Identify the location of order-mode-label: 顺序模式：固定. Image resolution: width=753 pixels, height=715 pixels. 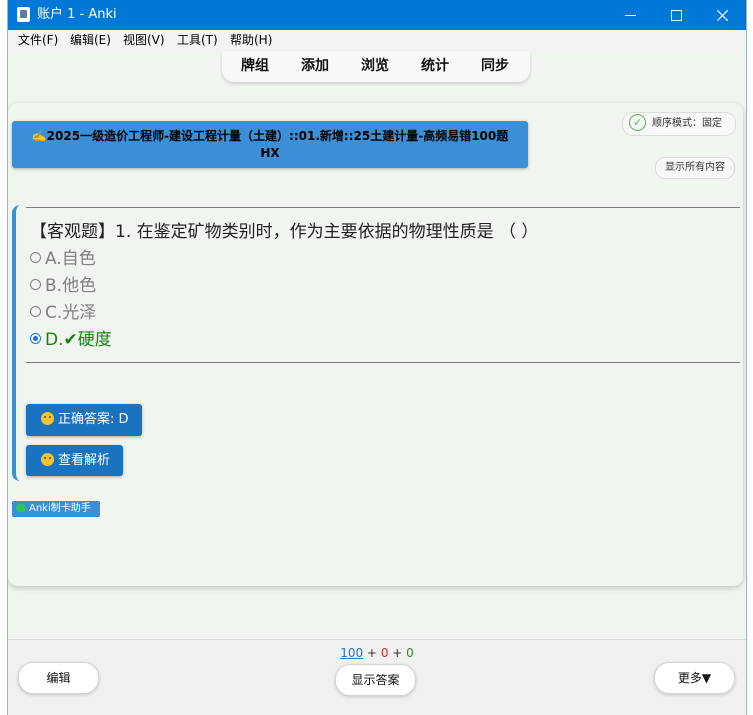
(687, 123).